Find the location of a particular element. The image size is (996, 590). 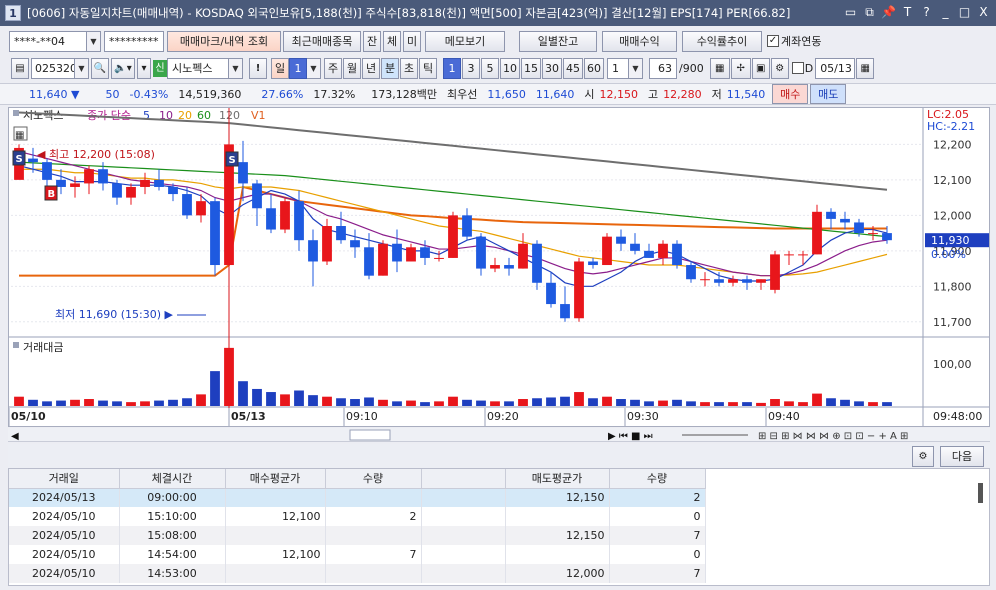

profit-trend-button: 수익률추이 is located at coordinates (722, 41).